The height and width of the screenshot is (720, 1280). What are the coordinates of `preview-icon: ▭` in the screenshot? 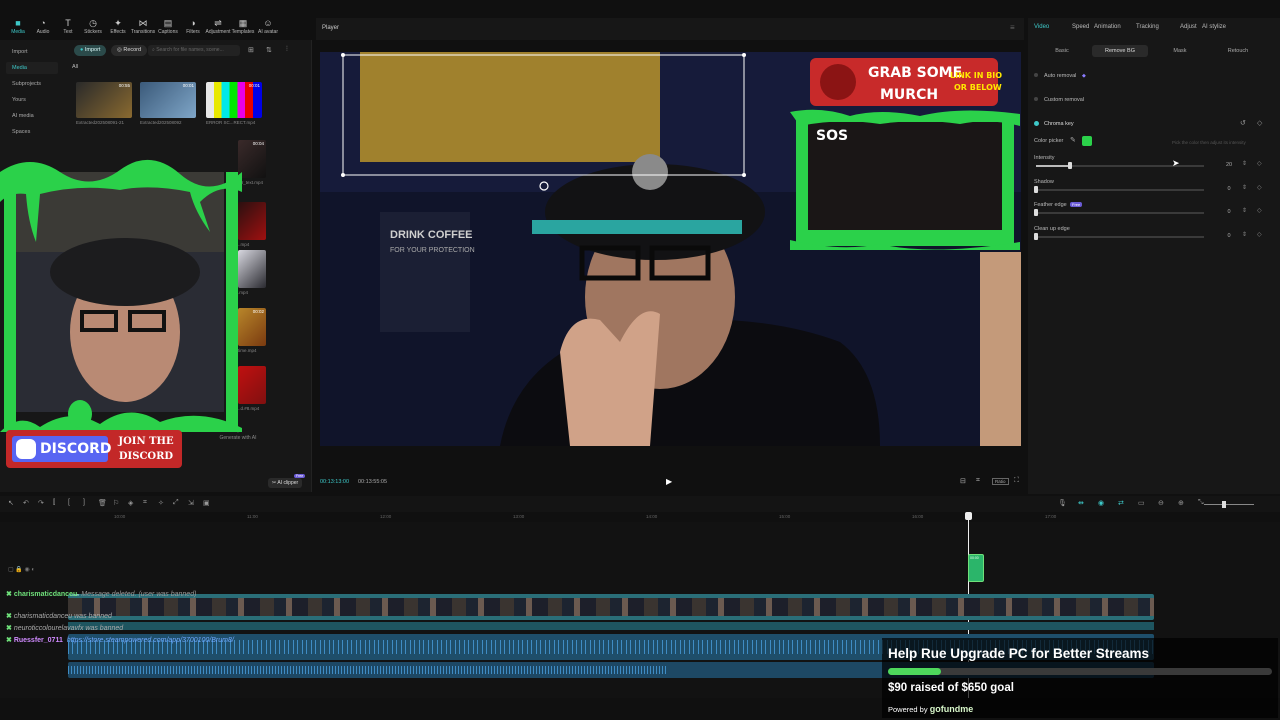 It's located at (1141, 503).